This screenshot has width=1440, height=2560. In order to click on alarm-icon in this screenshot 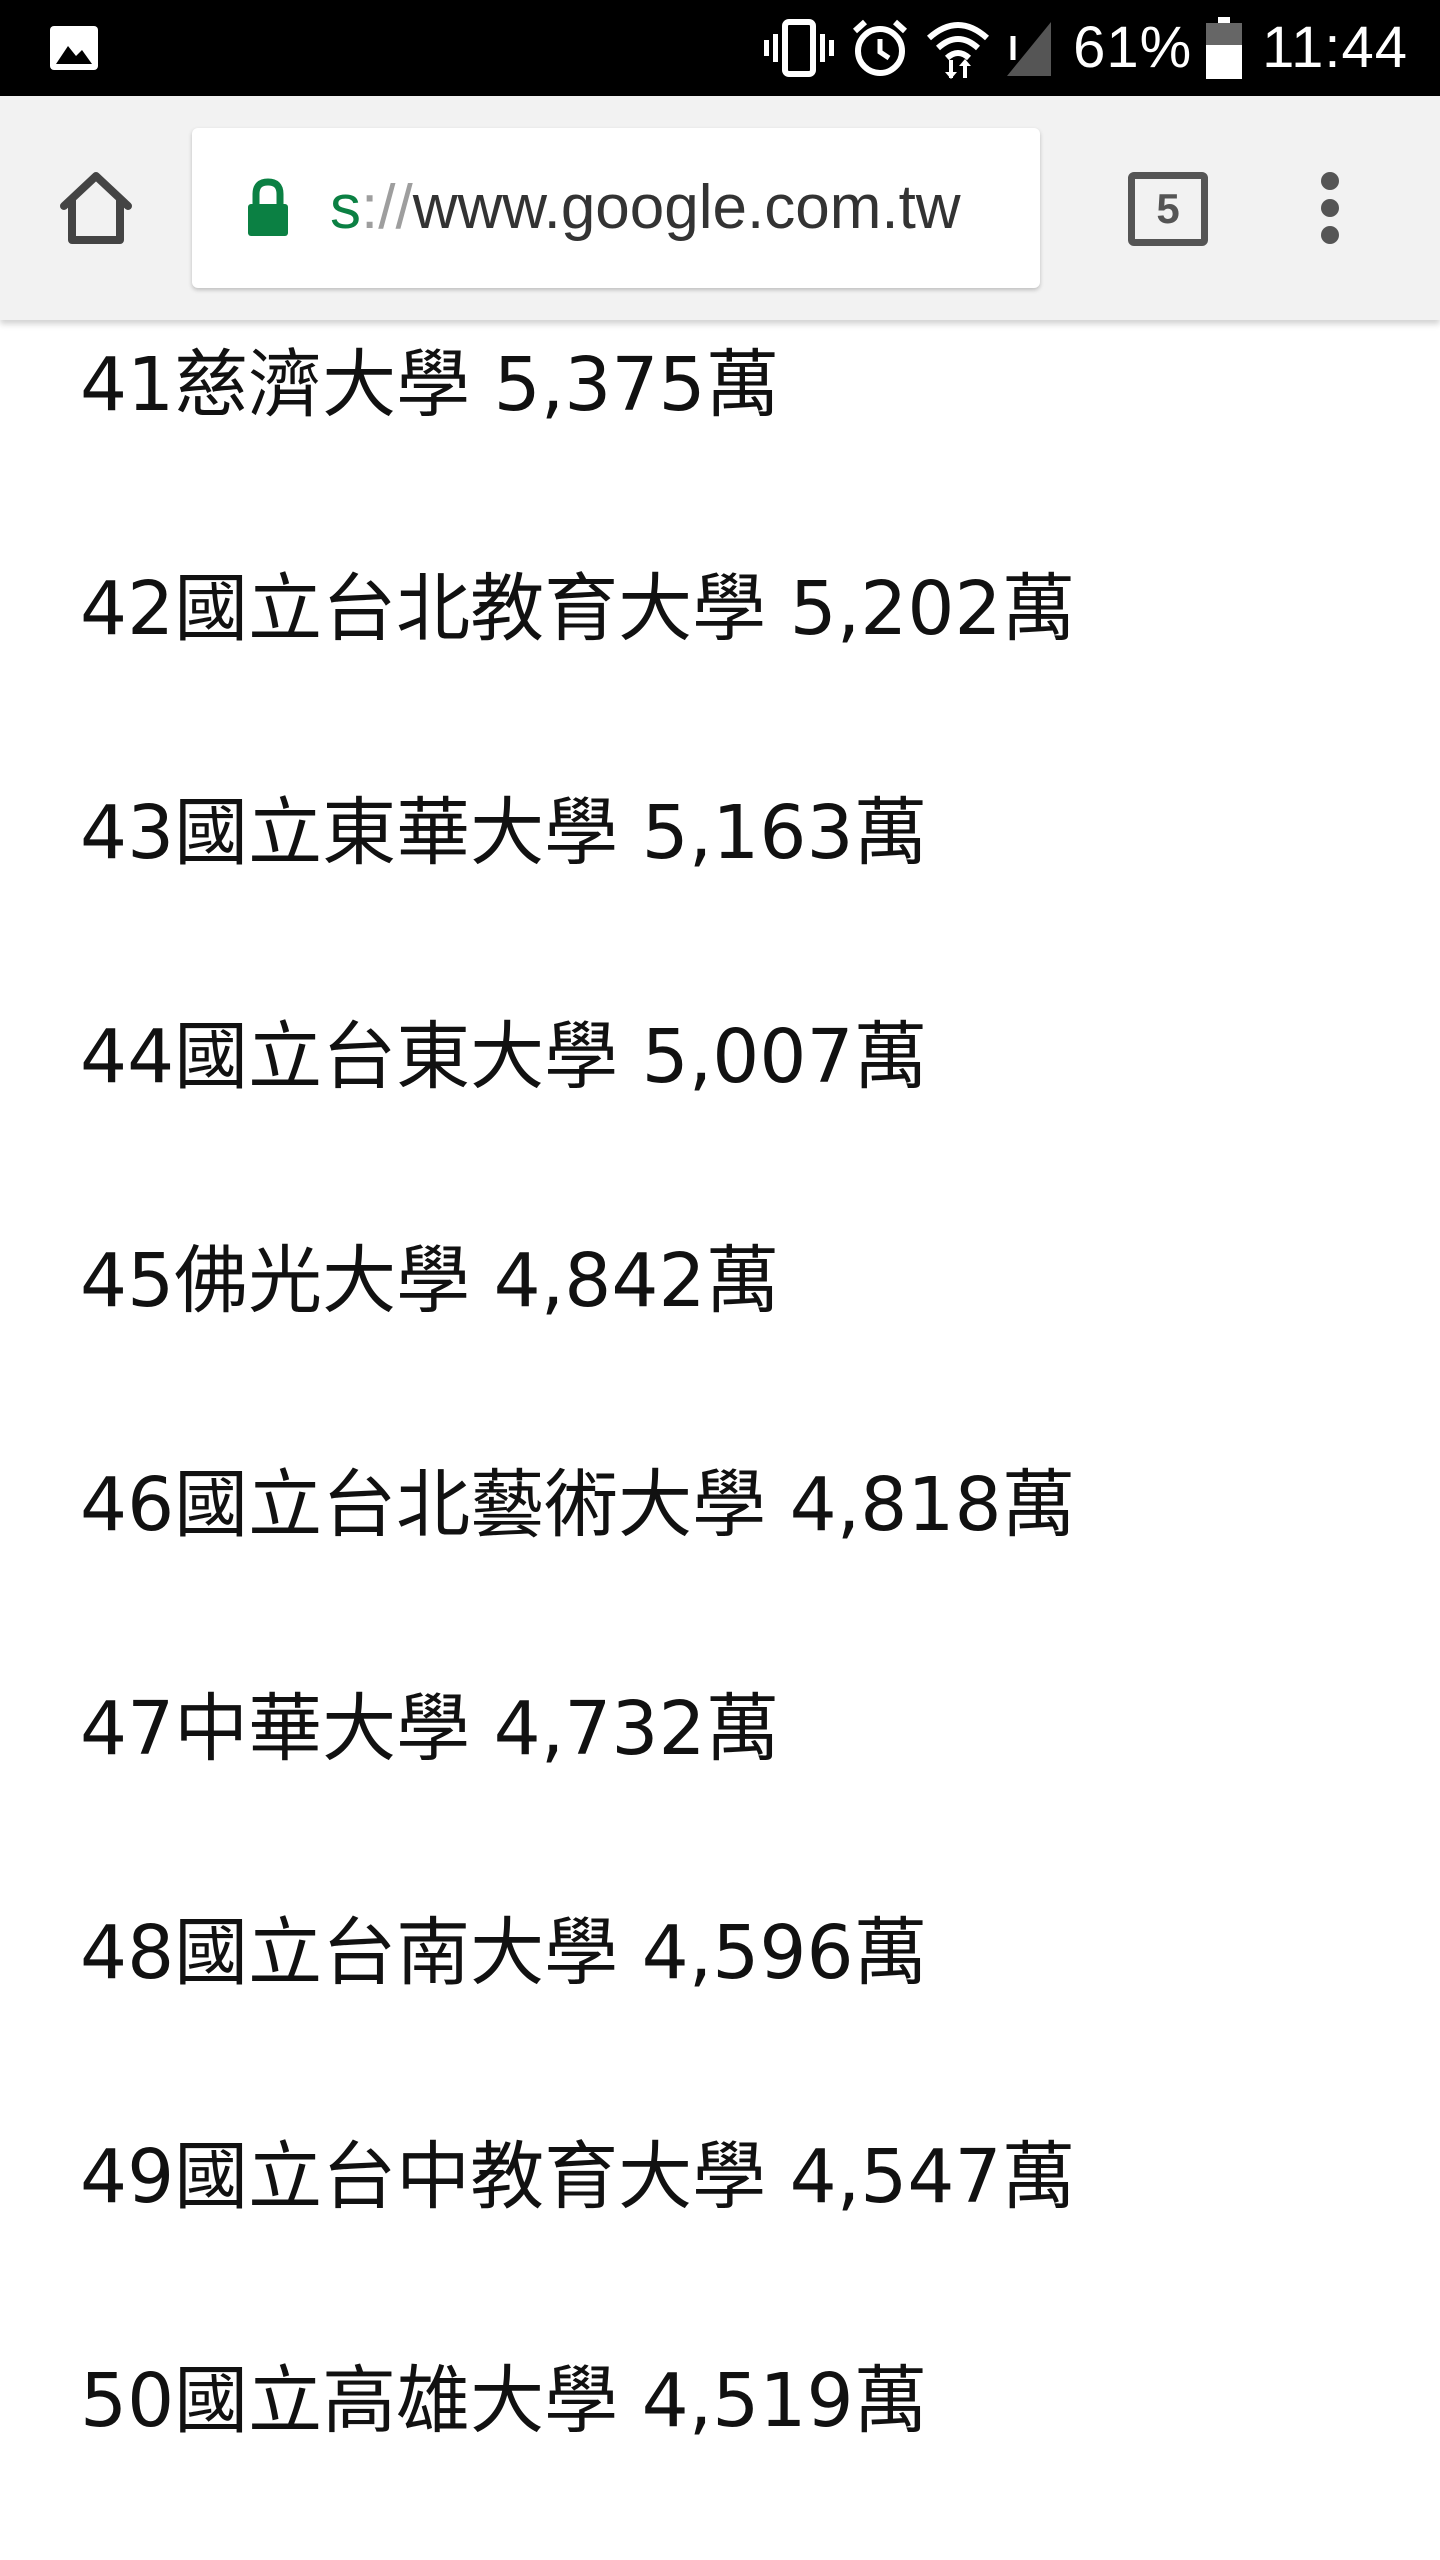, I will do `click(880, 47)`.